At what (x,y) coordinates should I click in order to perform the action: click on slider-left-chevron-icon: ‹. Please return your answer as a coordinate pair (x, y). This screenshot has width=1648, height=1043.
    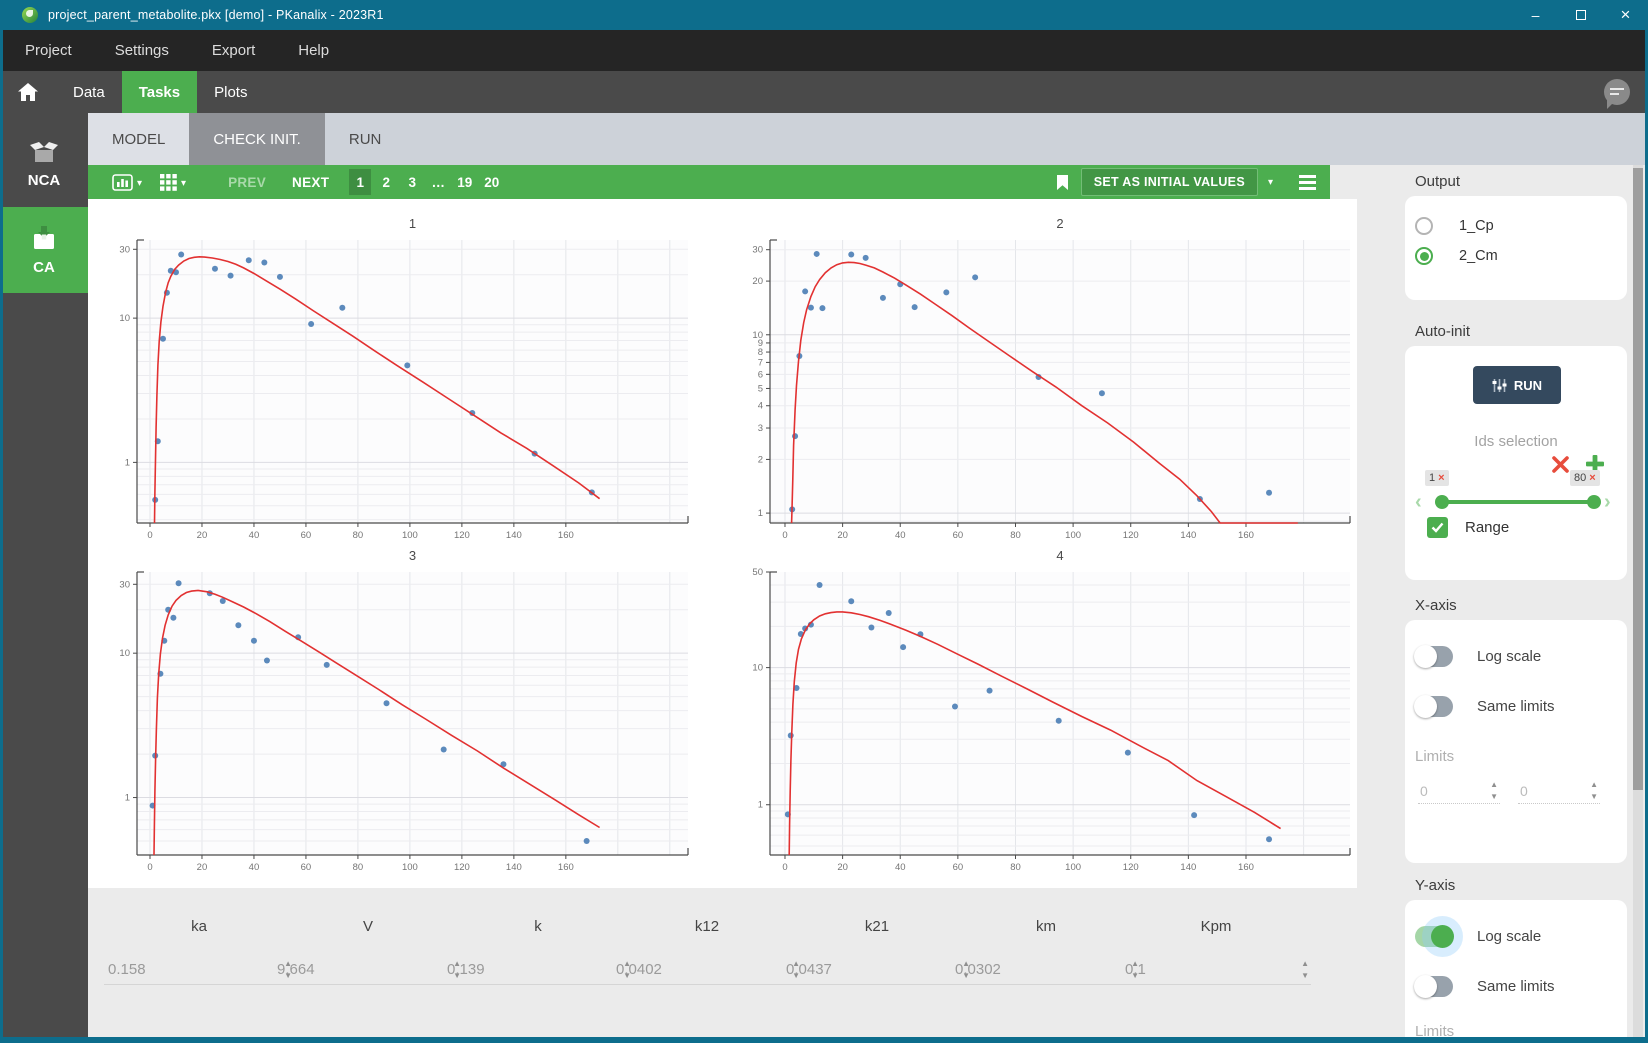
    Looking at the image, I should click on (1418, 502).